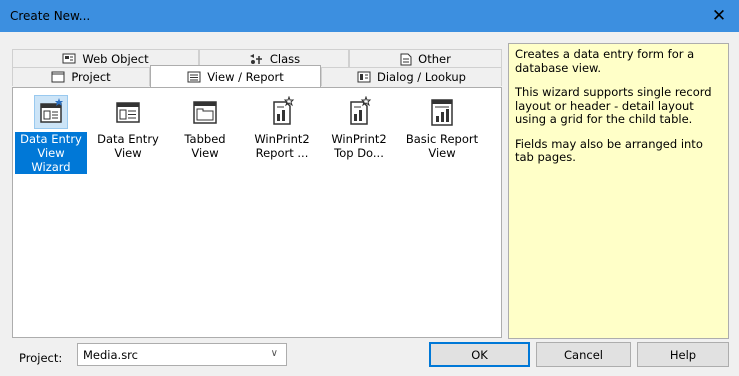 This screenshot has height=376, width=739. I want to click on close-icon: ✕, so click(719, 16).